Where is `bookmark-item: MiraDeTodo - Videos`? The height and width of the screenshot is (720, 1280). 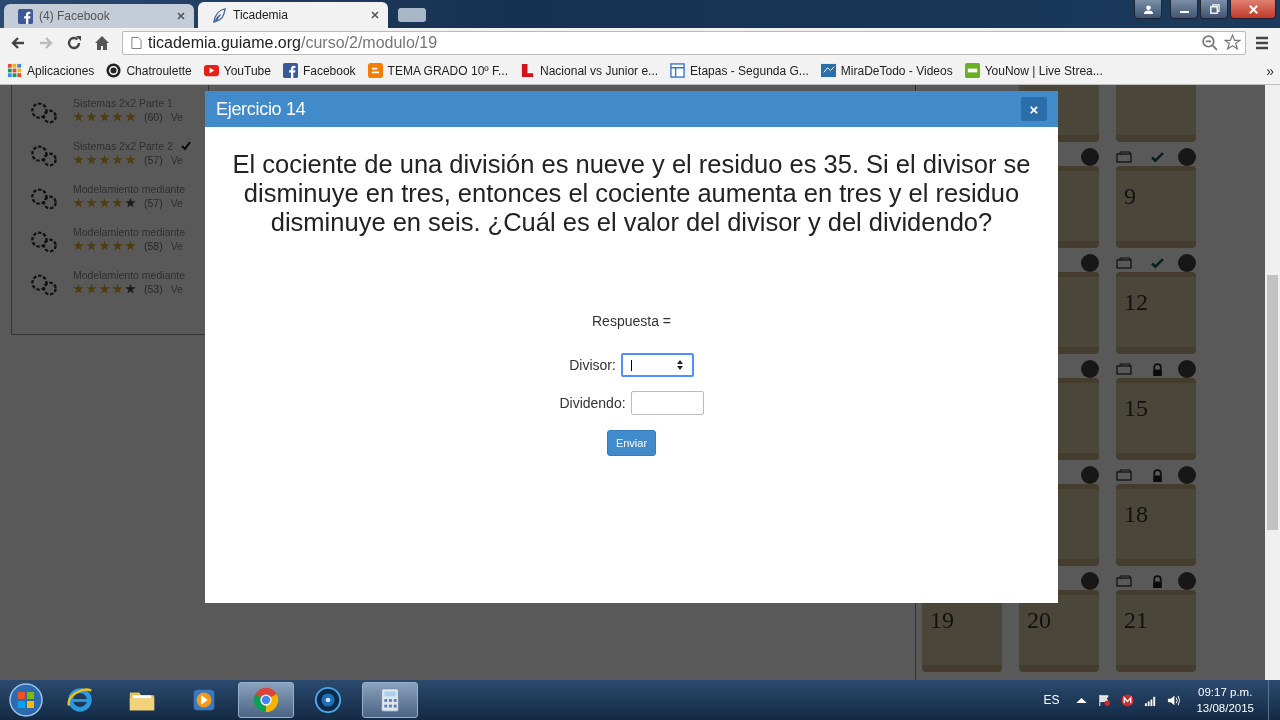
bookmark-item: MiraDeTodo - Videos is located at coordinates (886, 70).